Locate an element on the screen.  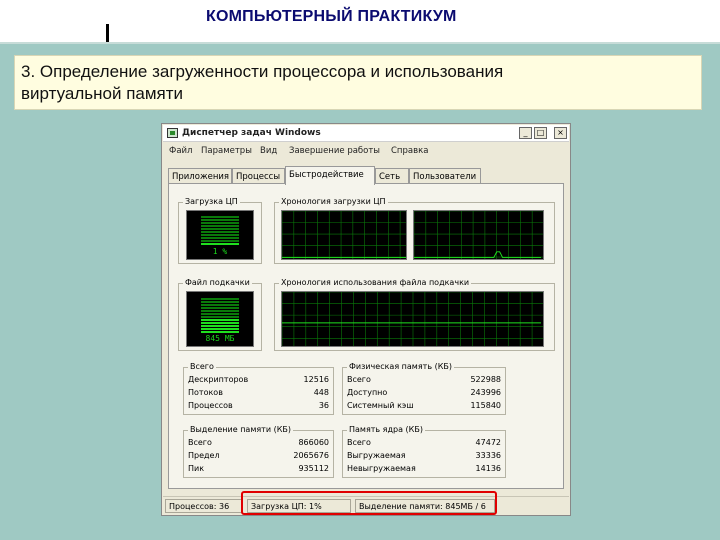
pagefile-bars is located at coordinates (220, 316).